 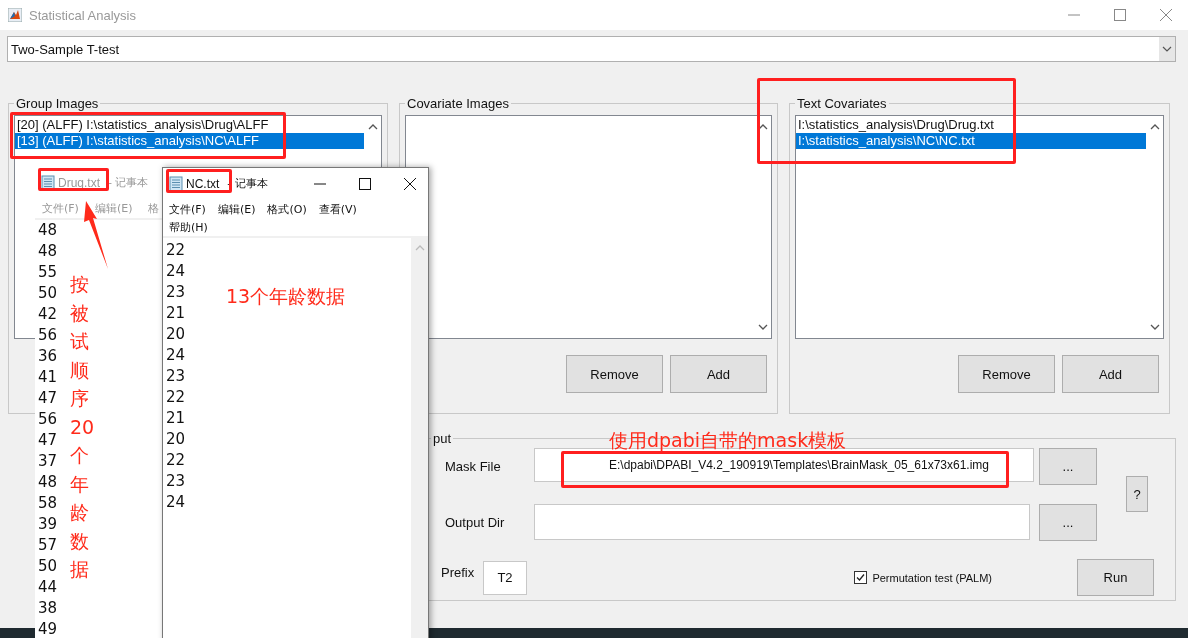 What do you see at coordinates (82, 427) in the screenshot?
I see `annotation-text: 按被试顺序20个年龄数据` at bounding box center [82, 427].